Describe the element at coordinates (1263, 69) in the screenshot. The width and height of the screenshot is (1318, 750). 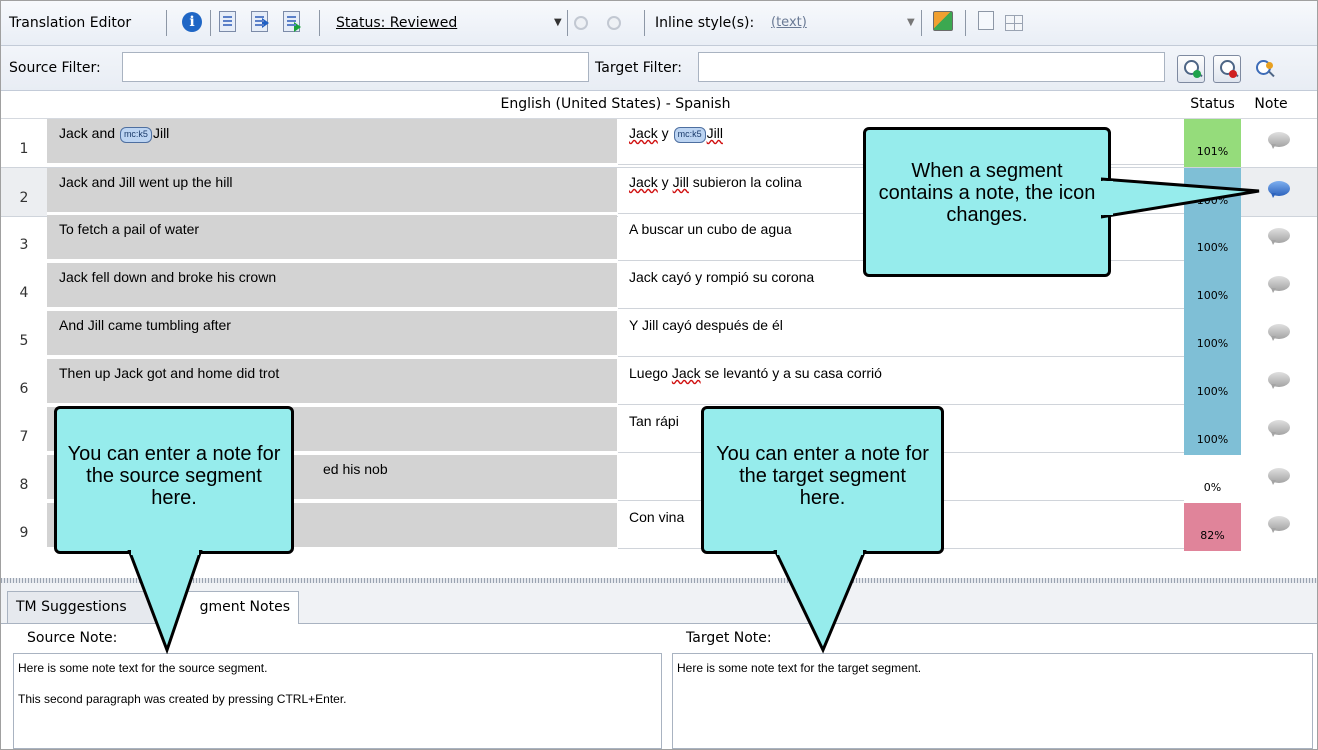
I see `filter-options-icon` at that location.